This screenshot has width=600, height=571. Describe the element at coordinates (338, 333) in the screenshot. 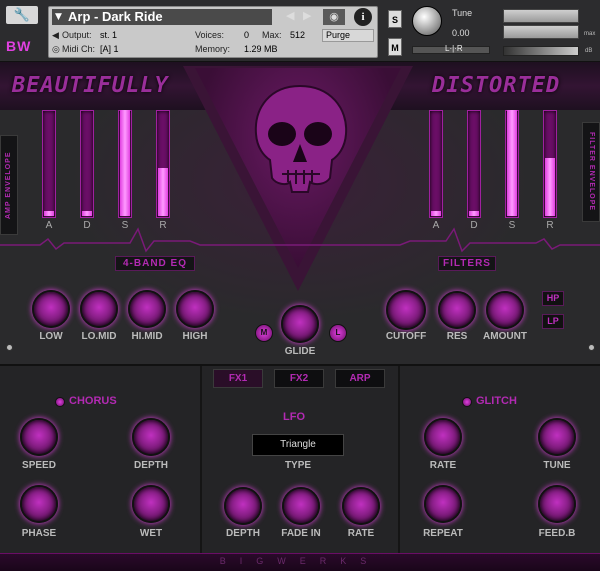

I see `glide-mode-l: L` at that location.